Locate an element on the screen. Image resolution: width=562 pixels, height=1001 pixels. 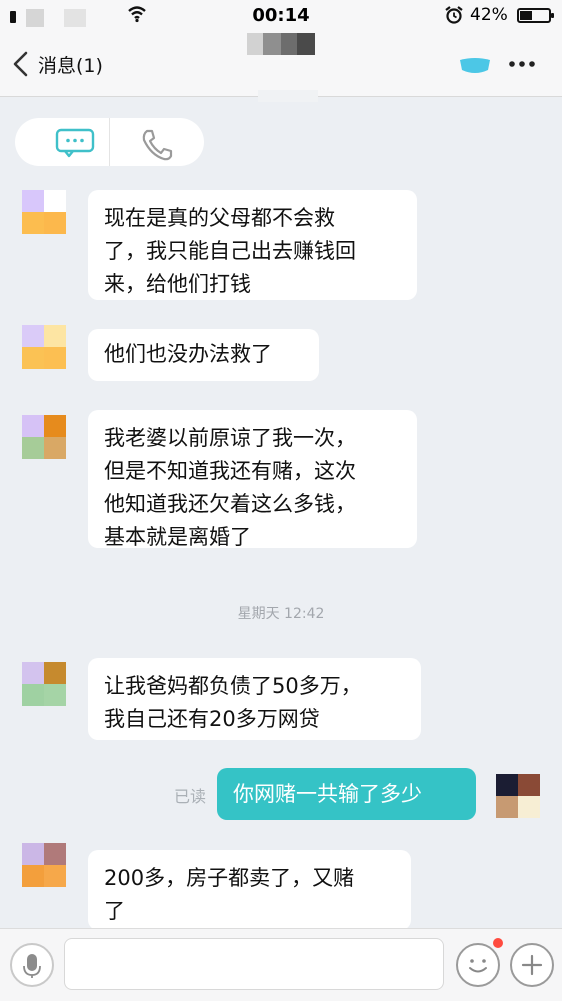
message-bubble: 让我爸妈都负债了50多万， 我自己还有20多万网贷 is located at coordinates (254, 699).